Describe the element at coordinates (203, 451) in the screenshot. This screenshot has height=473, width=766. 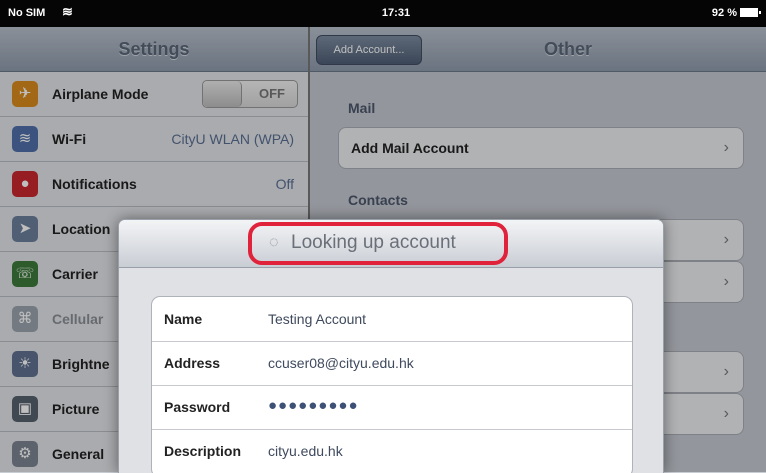
I see `field-label: Description` at that location.